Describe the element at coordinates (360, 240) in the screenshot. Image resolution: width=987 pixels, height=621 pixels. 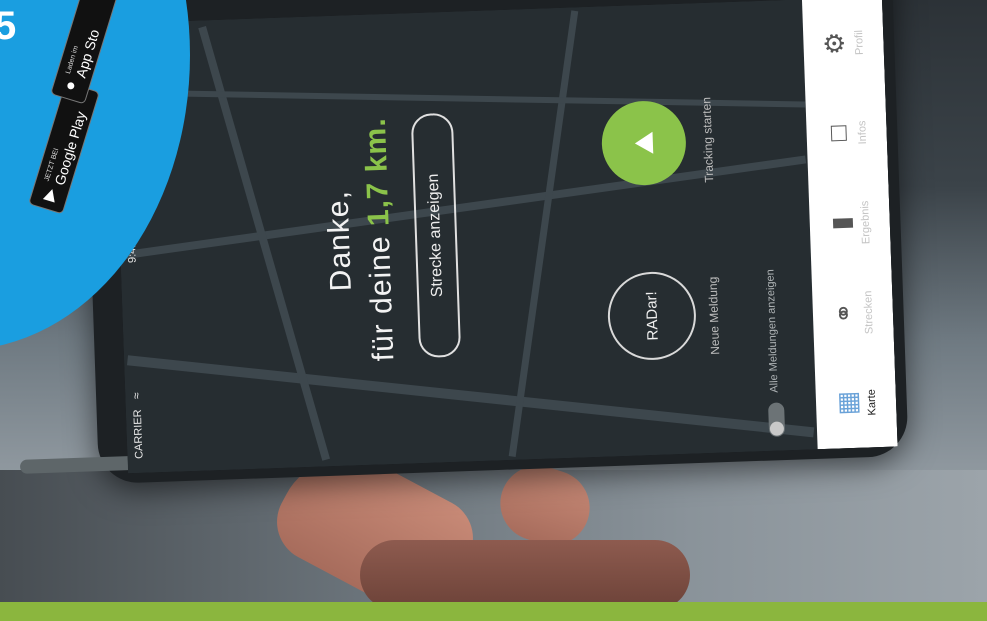
I see `thanks-message: Danke, für deine 1,7 km.` at that location.